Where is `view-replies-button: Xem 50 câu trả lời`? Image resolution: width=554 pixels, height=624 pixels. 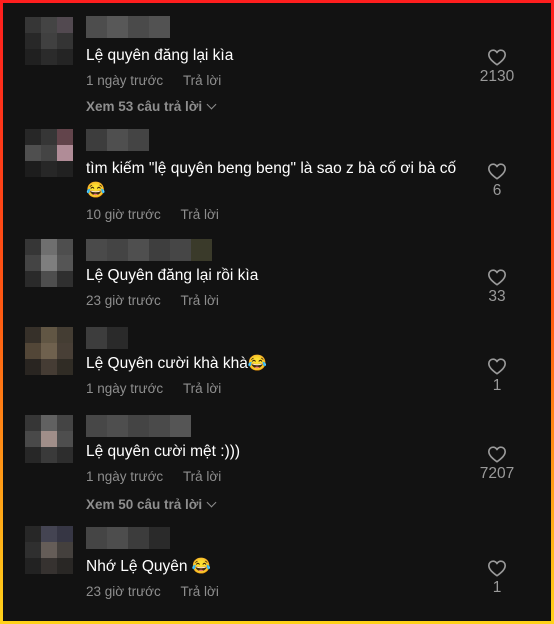 view-replies-button: Xem 50 câu trả lời is located at coordinates (151, 504).